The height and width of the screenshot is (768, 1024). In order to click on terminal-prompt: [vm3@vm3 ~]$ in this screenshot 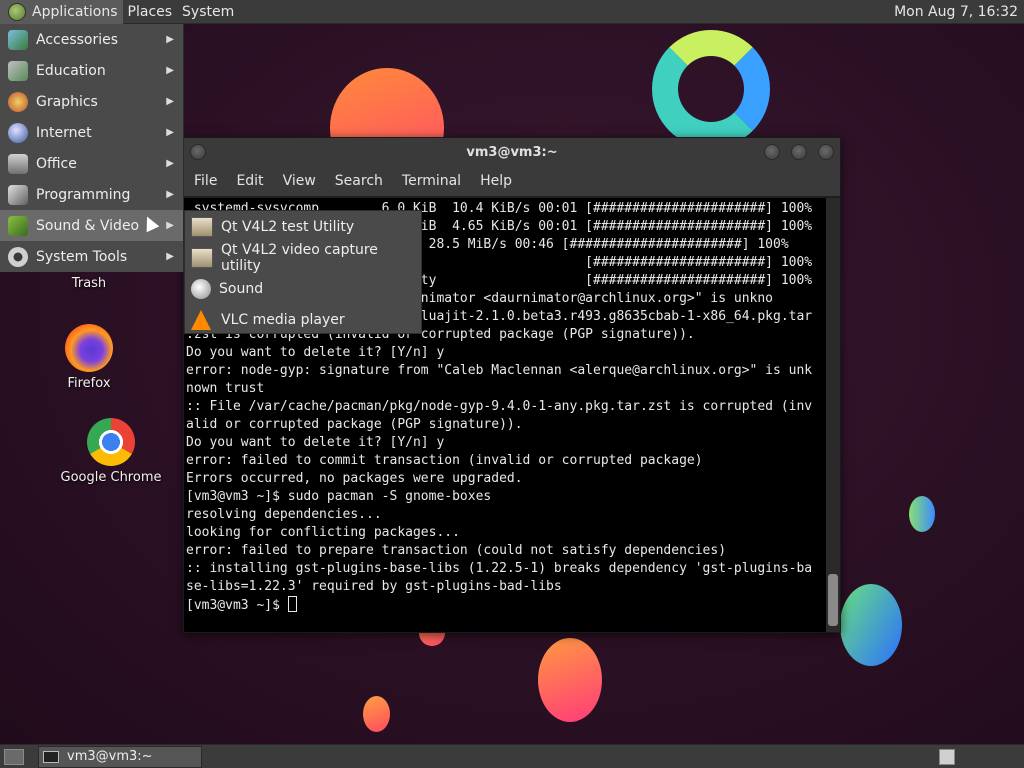, I will do `click(237, 605)`.